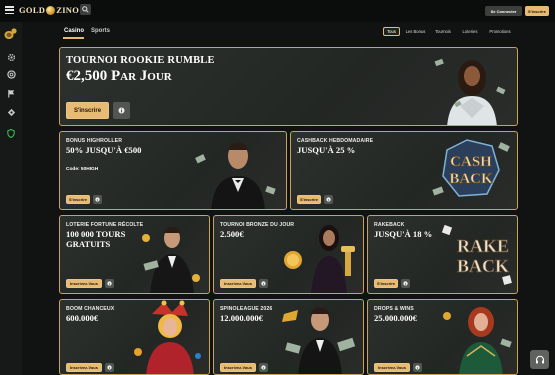 The height and width of the screenshot is (375, 555). What do you see at coordinates (119, 76) in the screenshot?
I see `hero-headline: €2,500 Par Jour` at bounding box center [119, 76].